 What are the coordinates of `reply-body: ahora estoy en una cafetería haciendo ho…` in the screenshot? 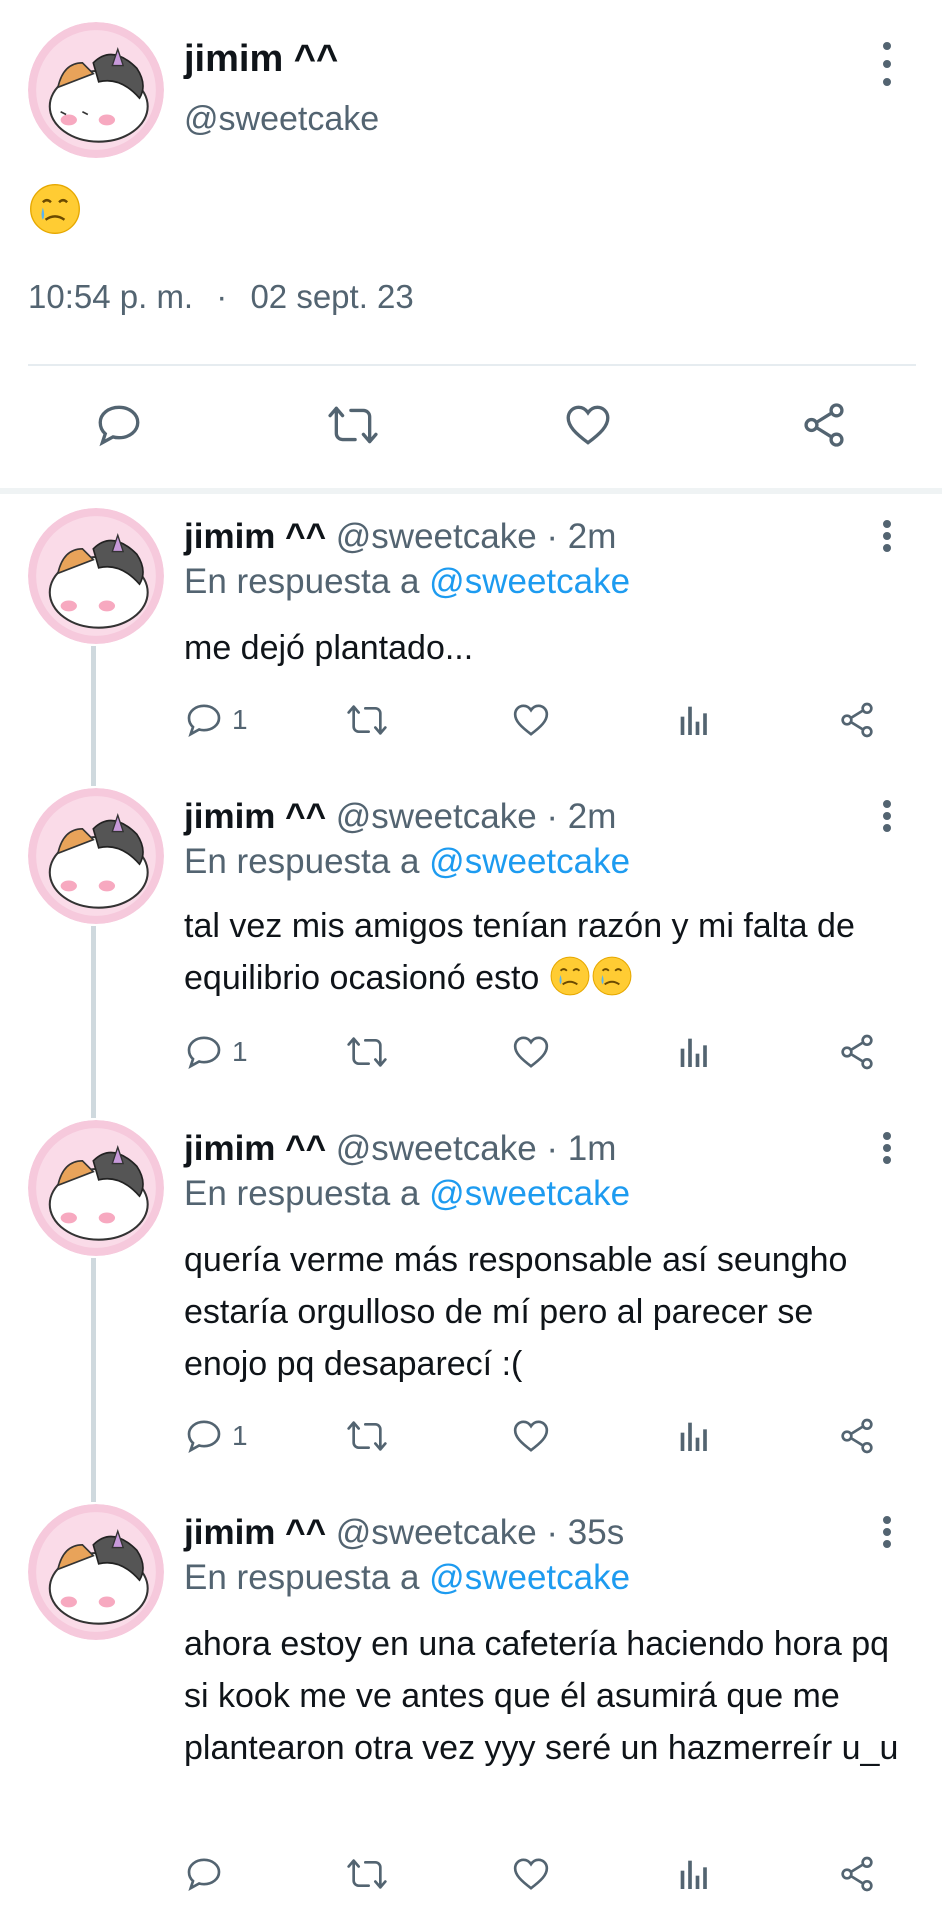 It's located at (541, 1696).